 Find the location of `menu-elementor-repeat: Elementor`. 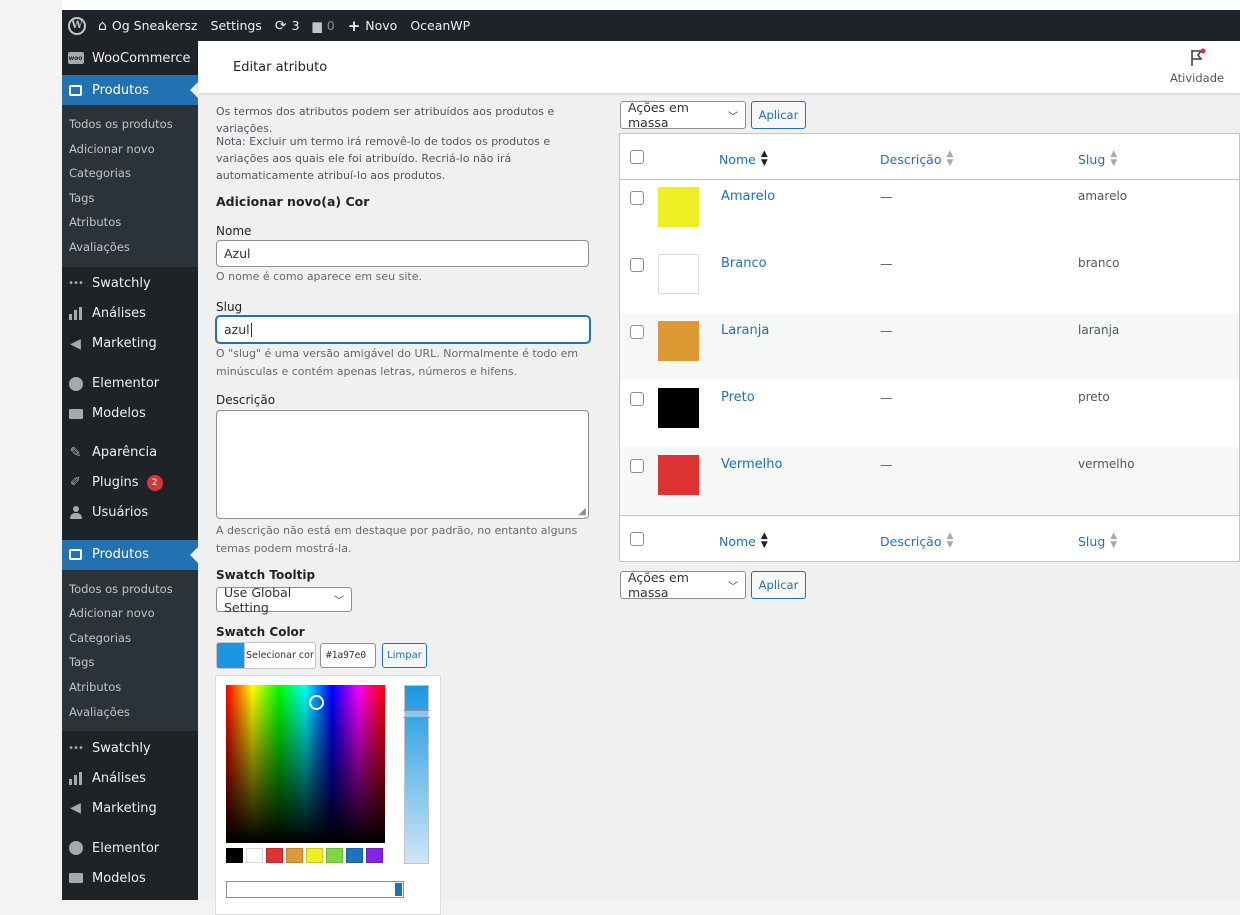

menu-elementor-repeat: Elementor is located at coordinates (130, 848).